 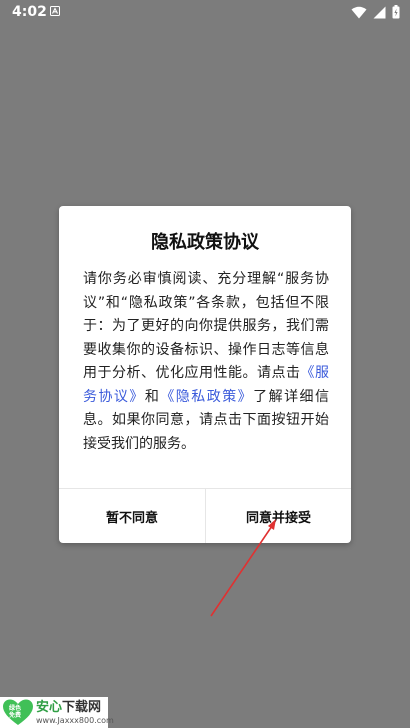 What do you see at coordinates (205, 12) in the screenshot?
I see `status-bar: 4:02` at bounding box center [205, 12].